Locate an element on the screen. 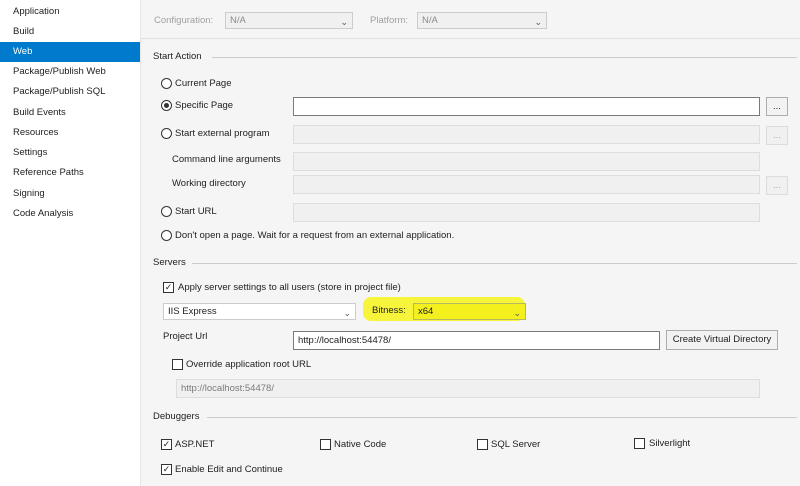 The height and width of the screenshot is (486, 800). start-action-title: Start Action is located at coordinates (177, 56).